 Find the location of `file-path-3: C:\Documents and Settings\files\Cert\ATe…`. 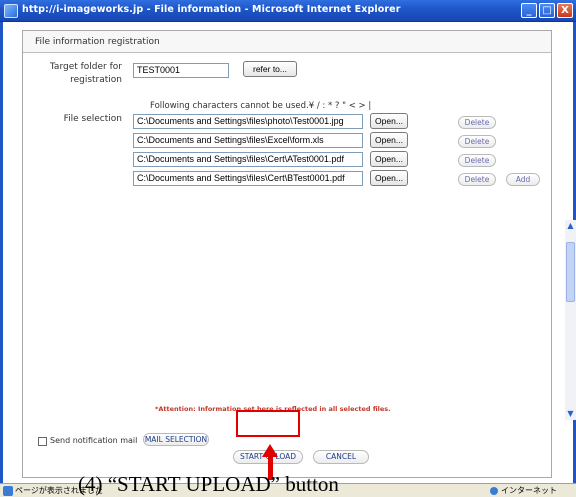

file-path-3: C:\Documents and Settings\files\Cert\ATe… is located at coordinates (248, 159).